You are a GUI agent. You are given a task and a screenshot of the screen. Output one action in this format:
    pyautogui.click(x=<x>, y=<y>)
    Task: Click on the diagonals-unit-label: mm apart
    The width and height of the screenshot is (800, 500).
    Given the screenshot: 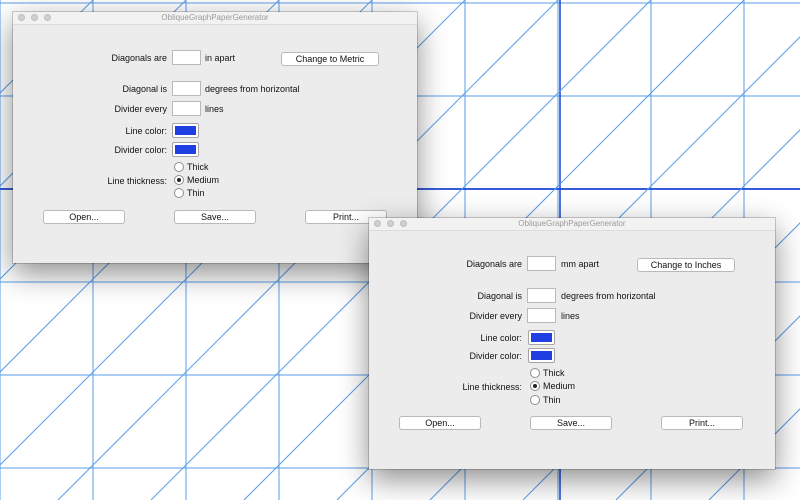 What is the action you would take?
    pyautogui.click(x=580, y=264)
    